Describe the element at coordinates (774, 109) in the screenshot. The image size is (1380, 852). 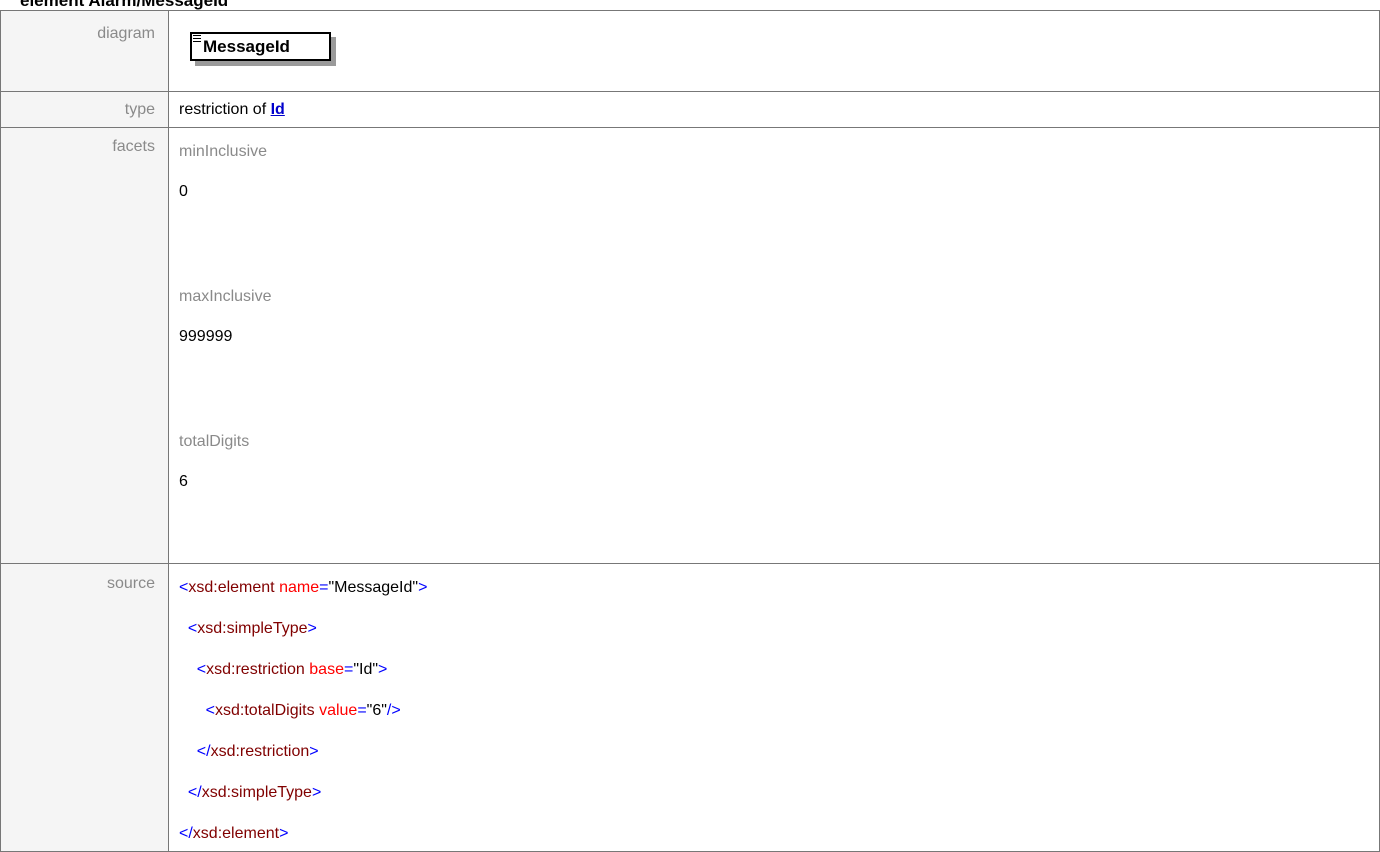
I see `type-cell: restriction of Id` at that location.